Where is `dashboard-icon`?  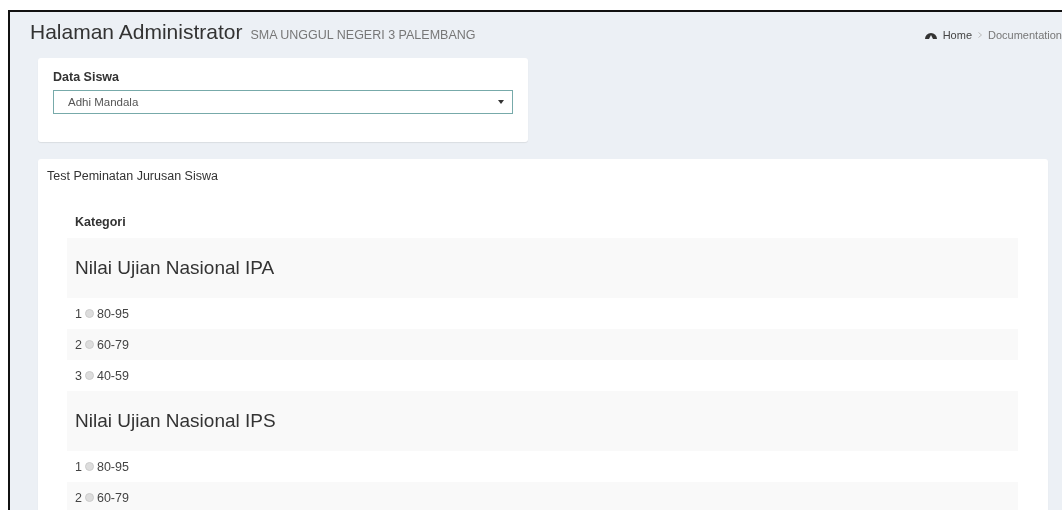
dashboard-icon is located at coordinates (930, 34).